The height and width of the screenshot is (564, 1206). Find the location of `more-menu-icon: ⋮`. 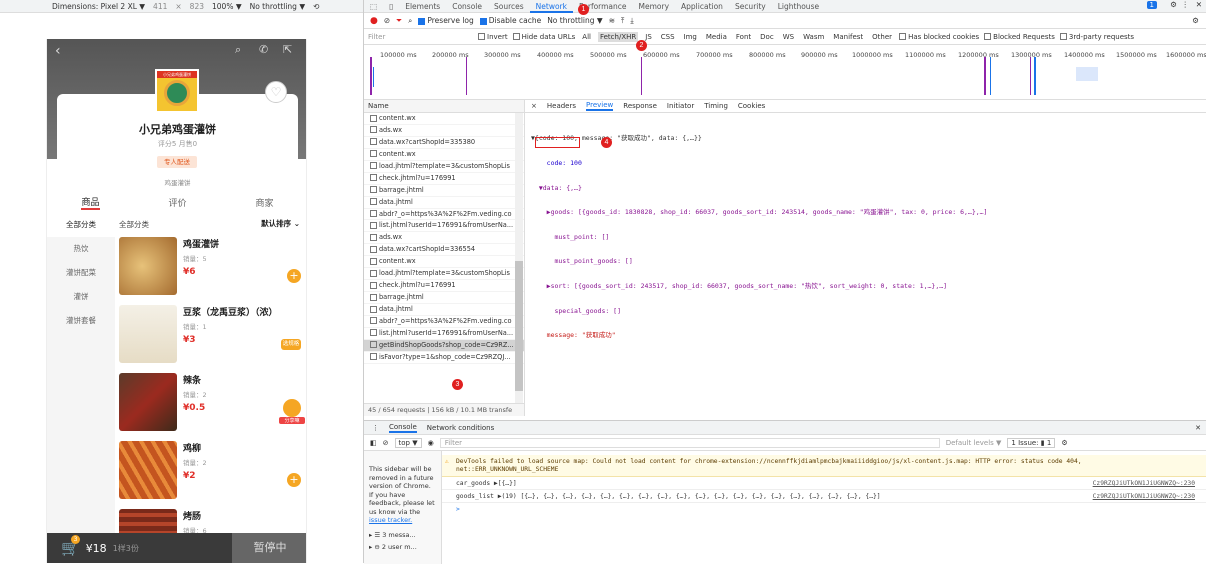

more-menu-icon: ⋮ is located at coordinates (1186, 4).